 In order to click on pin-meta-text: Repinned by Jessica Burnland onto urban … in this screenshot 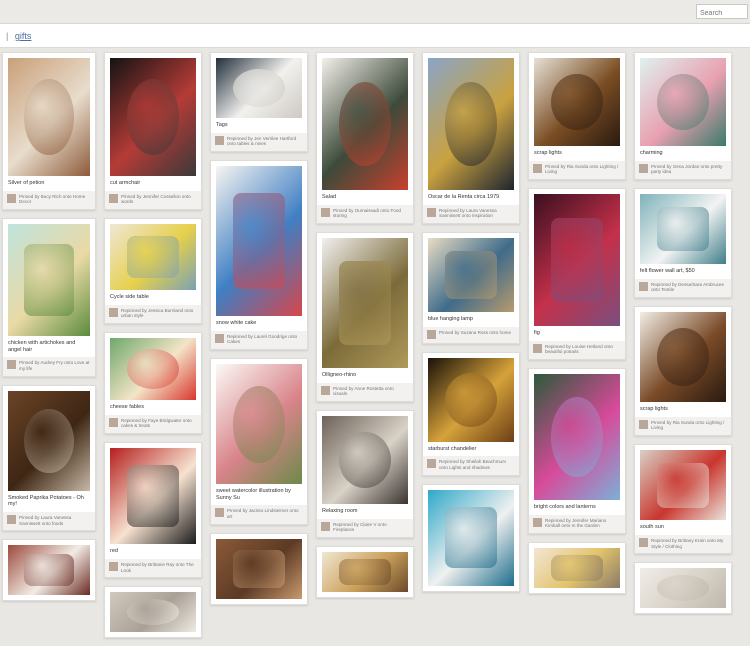, I will do `click(157, 313)`.